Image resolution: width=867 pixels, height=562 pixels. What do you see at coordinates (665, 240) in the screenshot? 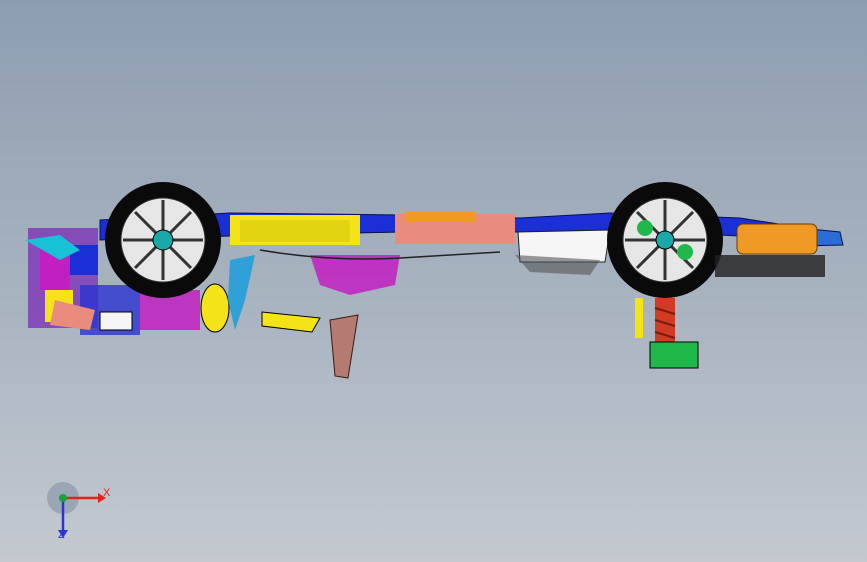
I see `rear-wheel` at bounding box center [665, 240].